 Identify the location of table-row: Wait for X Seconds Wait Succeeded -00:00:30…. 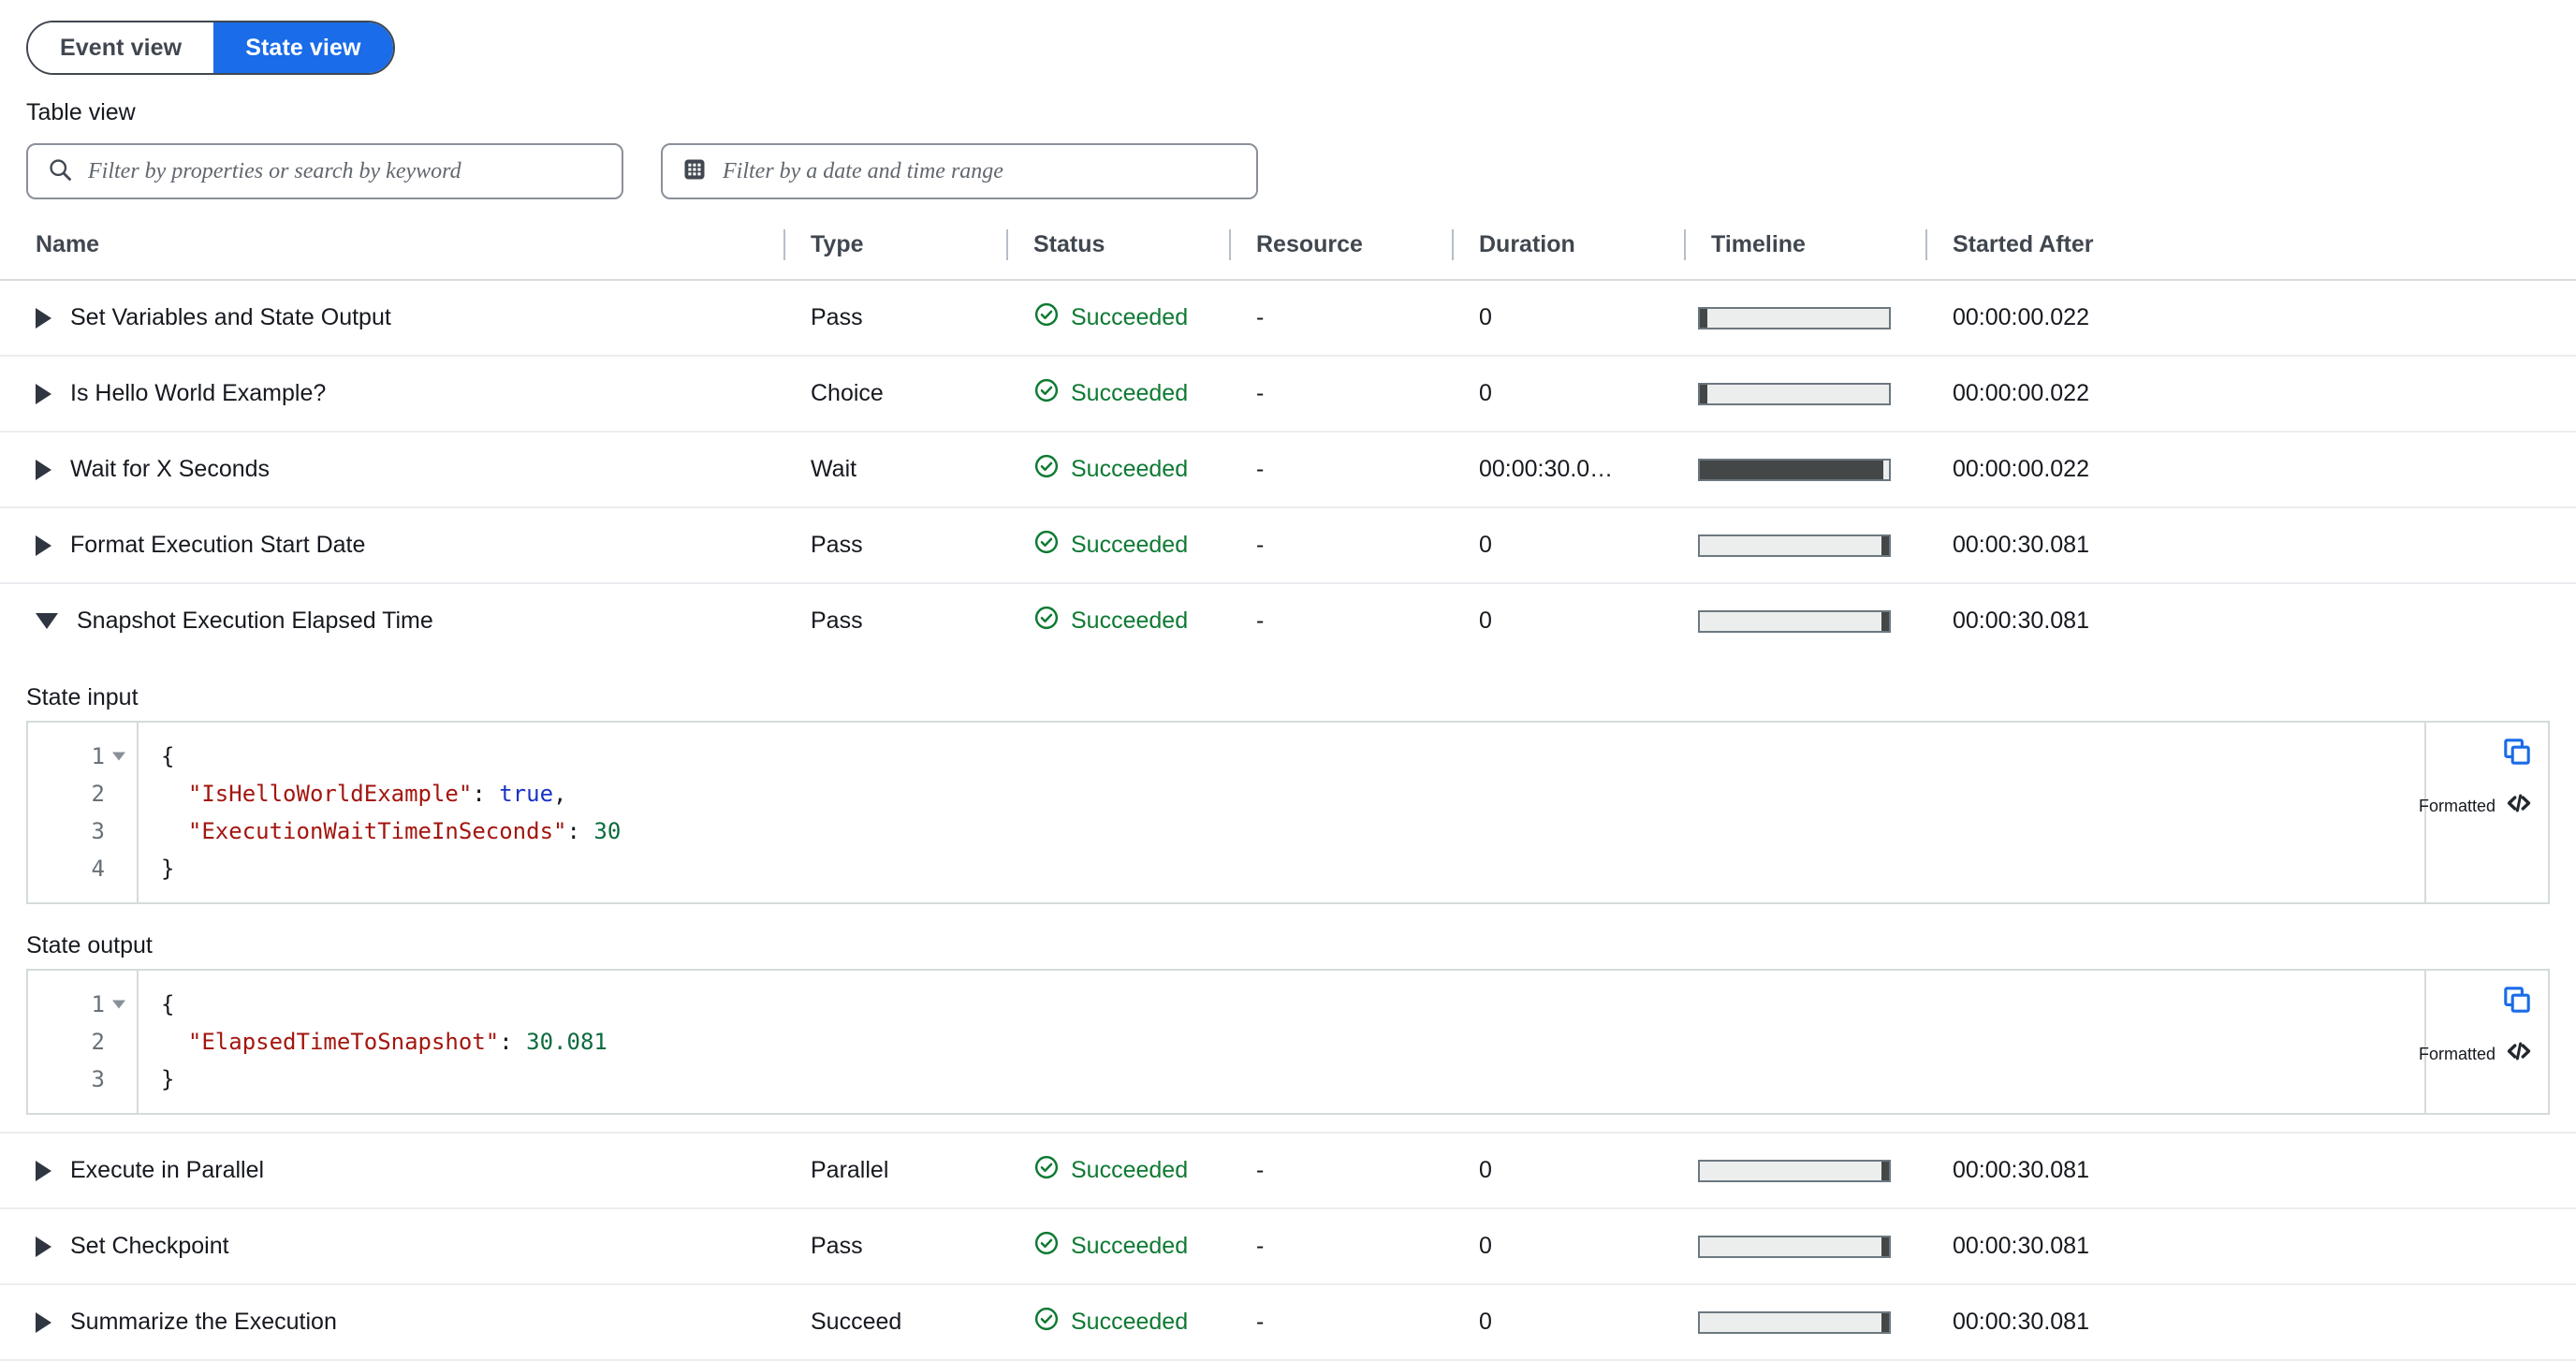
(1288, 470).